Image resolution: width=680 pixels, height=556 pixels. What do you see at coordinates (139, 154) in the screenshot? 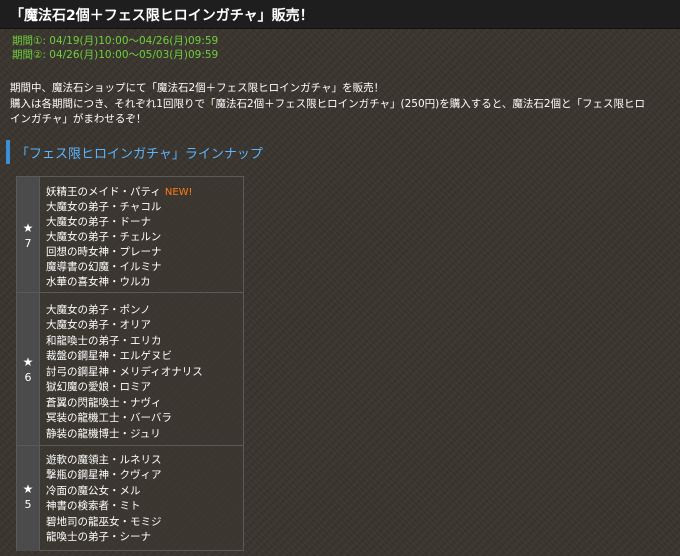
I see `lineup-heading-text: 「フェス限ヒロインガチャ」ラインナップ` at bounding box center [139, 154].